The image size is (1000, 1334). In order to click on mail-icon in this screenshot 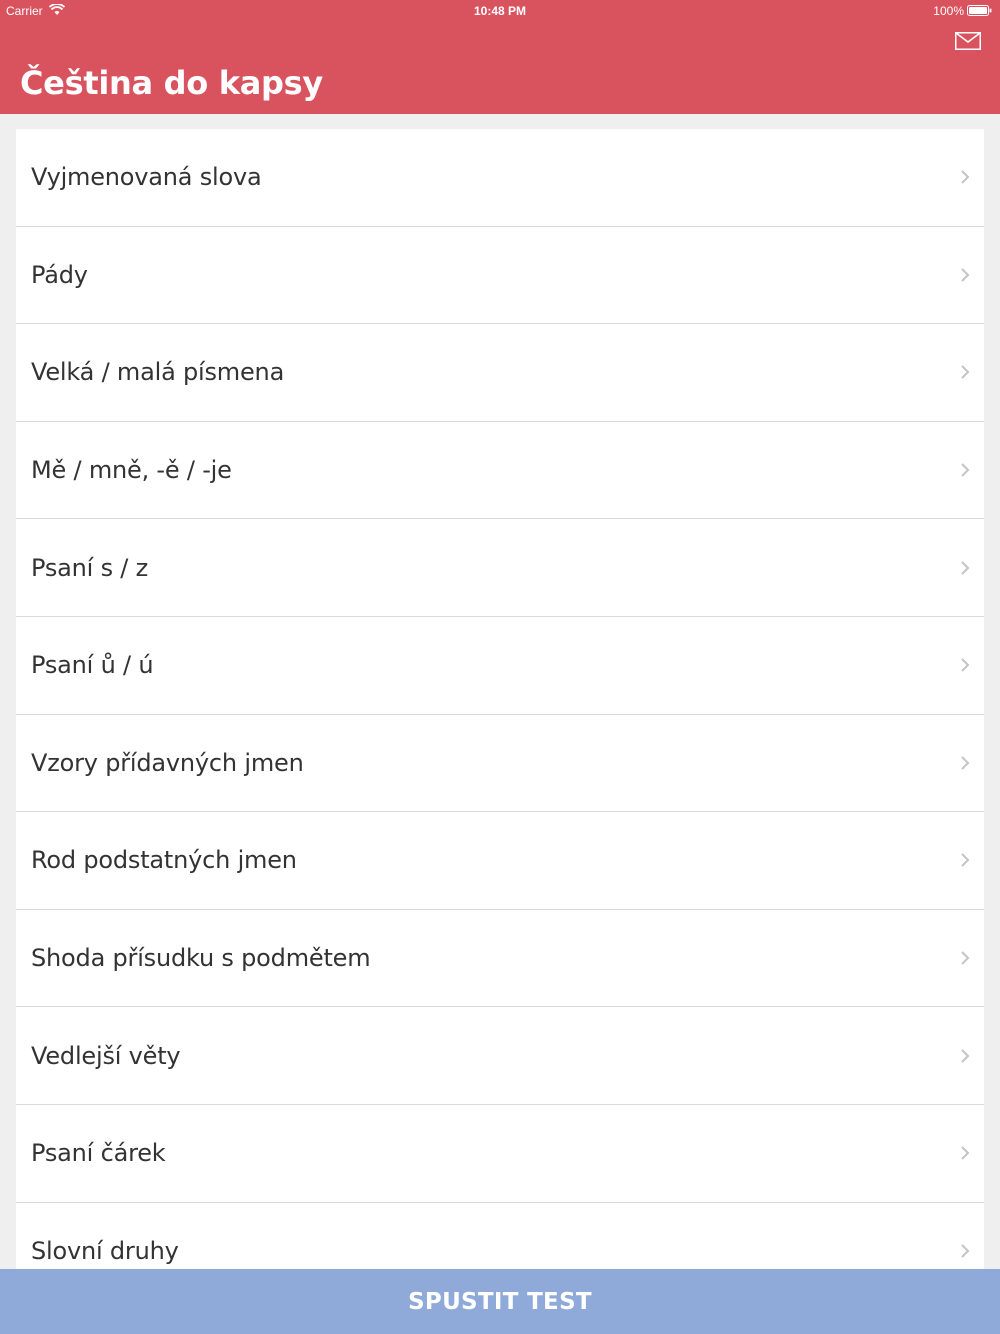, I will do `click(968, 41)`.